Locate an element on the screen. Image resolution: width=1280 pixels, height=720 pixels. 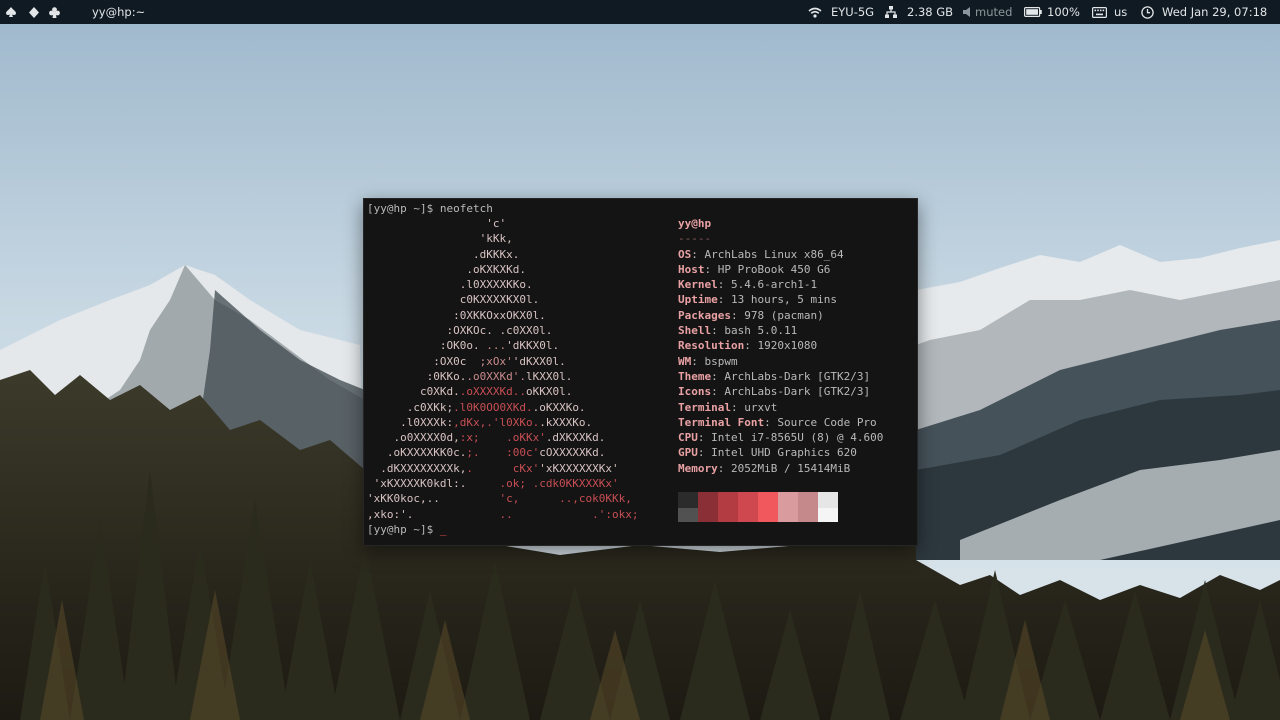
info-row: Uptime: 13 hours, 5 mins is located at coordinates (780, 299).